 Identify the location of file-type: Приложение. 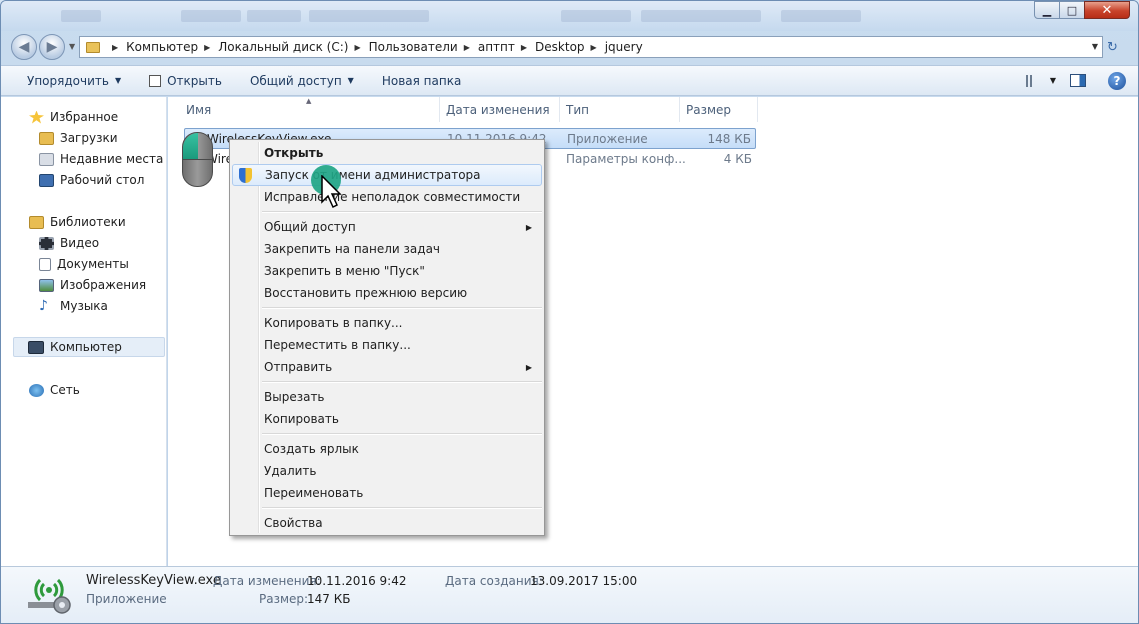
(607, 139).